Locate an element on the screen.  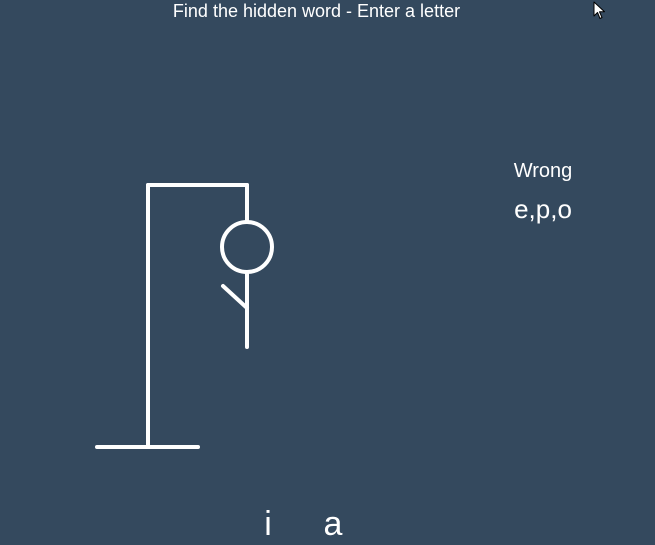
mouse-pointer-icon is located at coordinates (599, 10).